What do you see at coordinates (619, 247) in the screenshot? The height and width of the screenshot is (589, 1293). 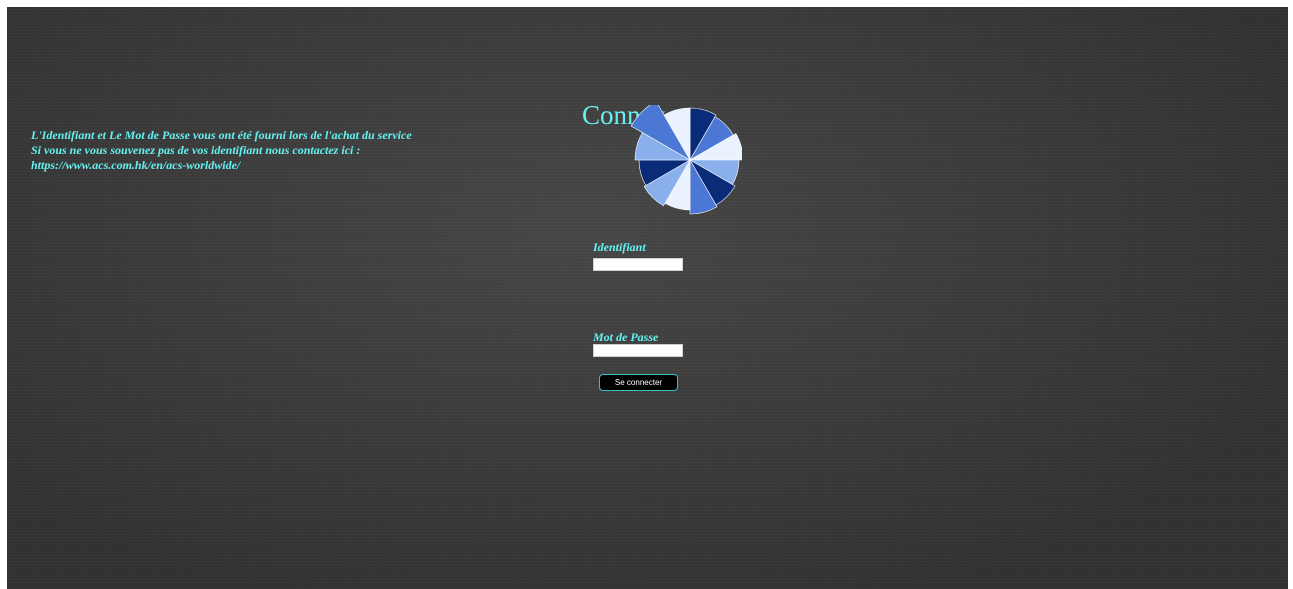 I see `username-label: Identifiant` at bounding box center [619, 247].